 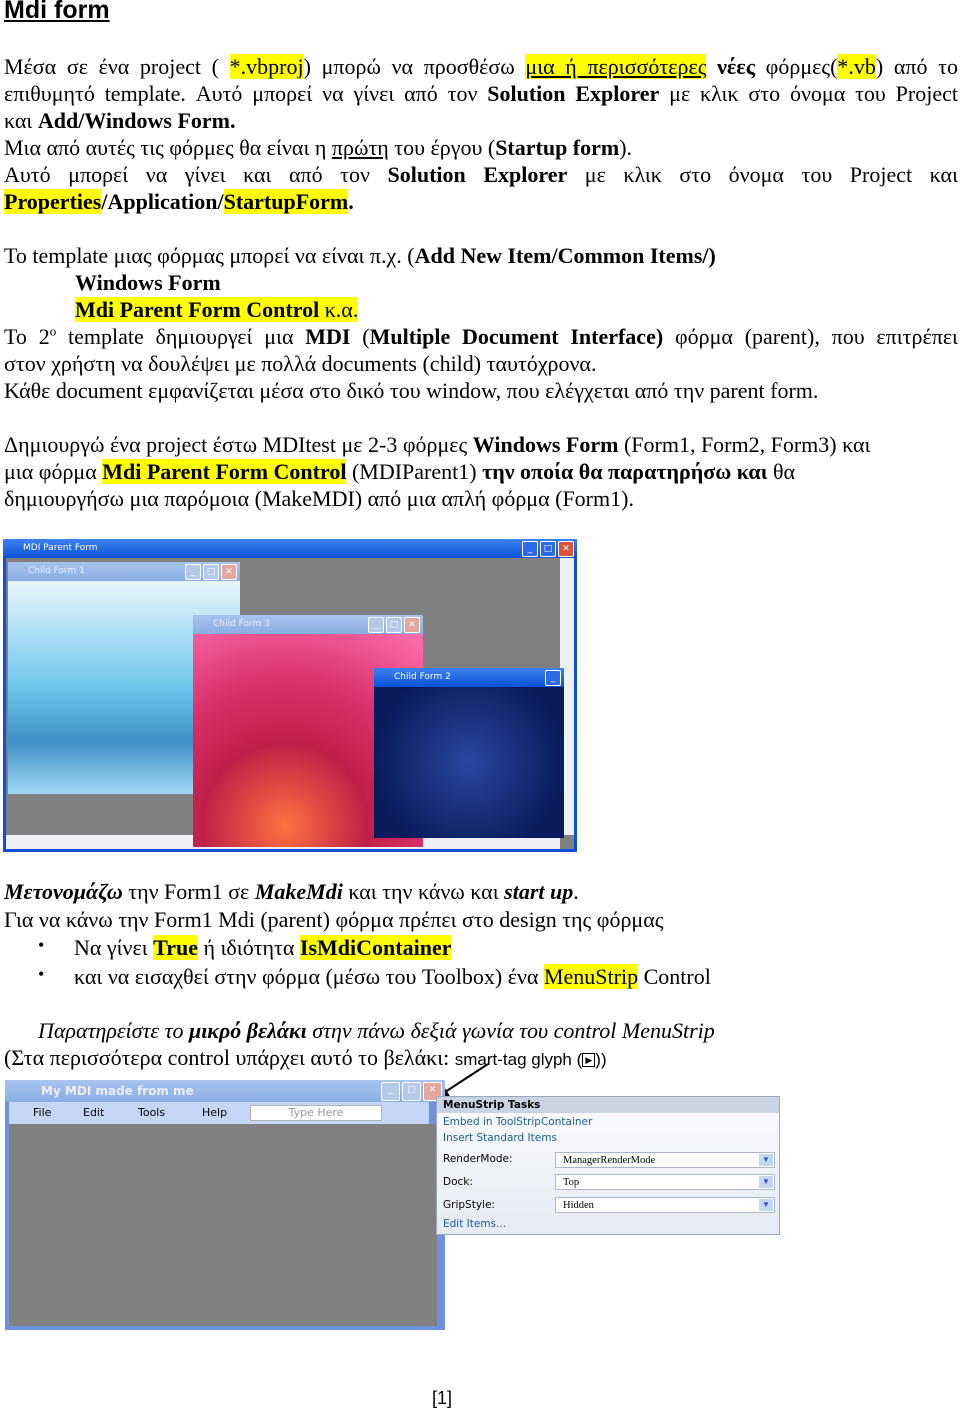 I want to click on text-segment: νέες, so click(x=736, y=66).